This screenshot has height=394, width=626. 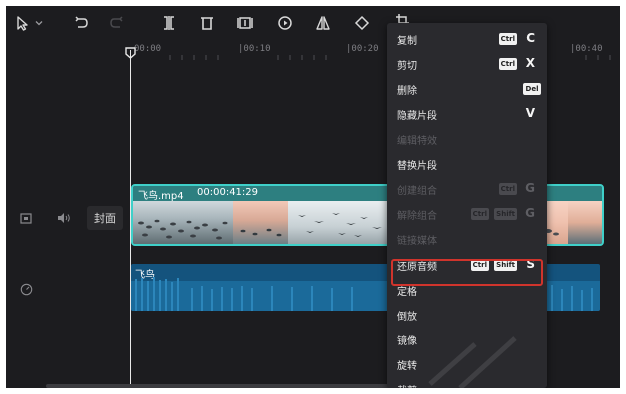 I want to click on menu-item: 解除组合 G Shift Ctrl, so click(x=467, y=214).